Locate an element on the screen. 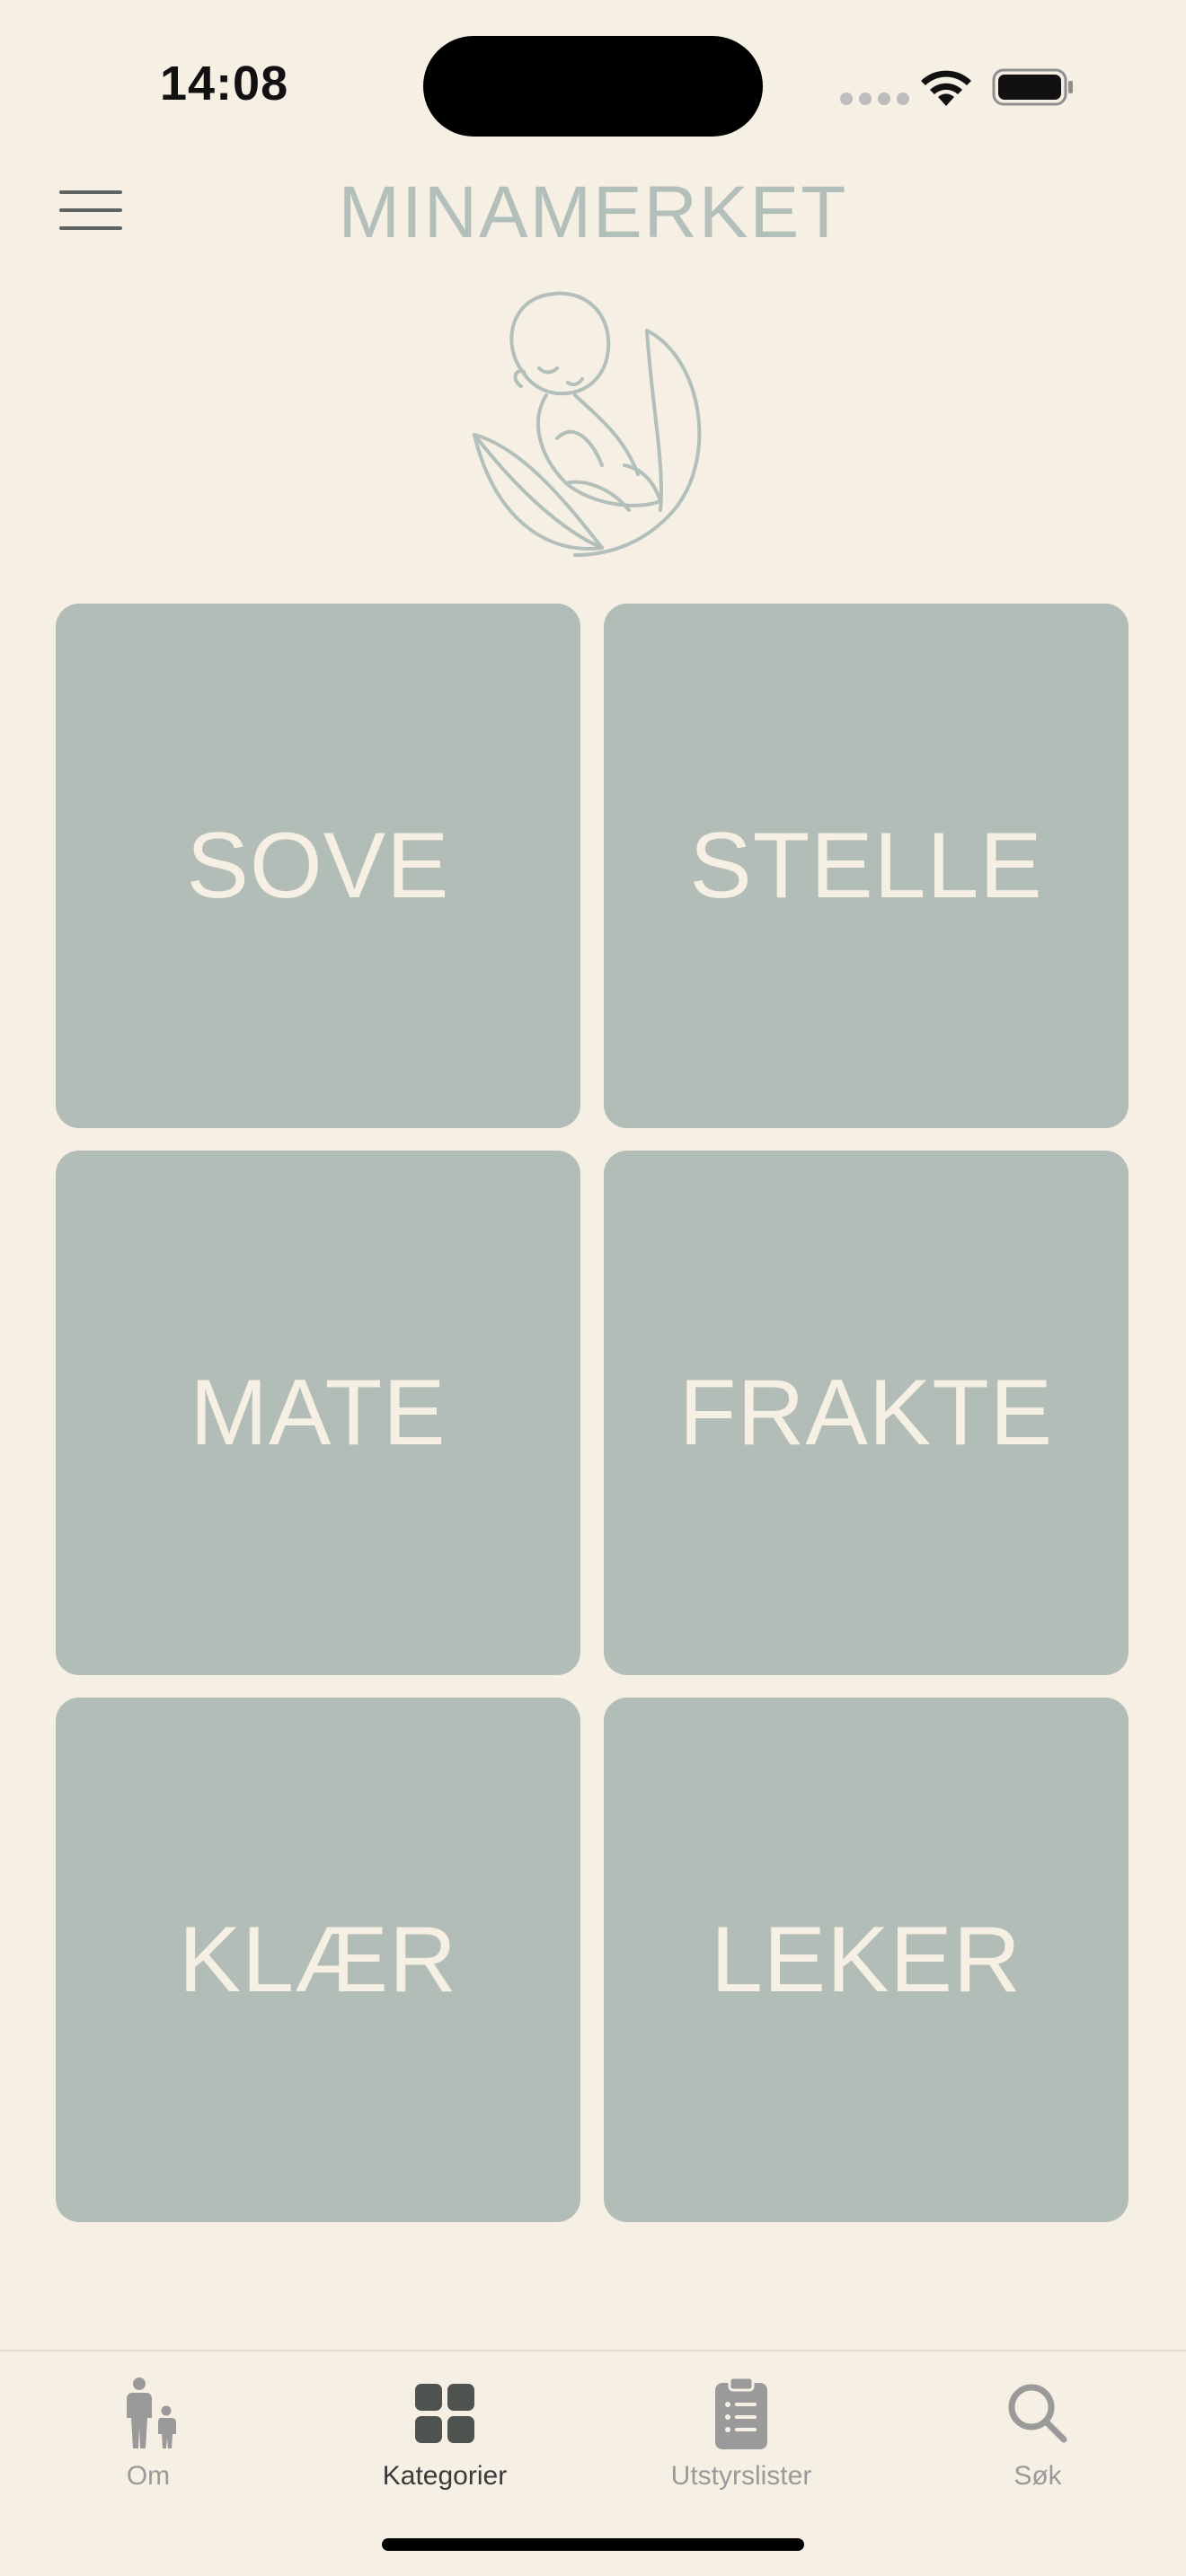 The image size is (1186, 2576). baby-leaf-logo-icon is located at coordinates (587, 424).